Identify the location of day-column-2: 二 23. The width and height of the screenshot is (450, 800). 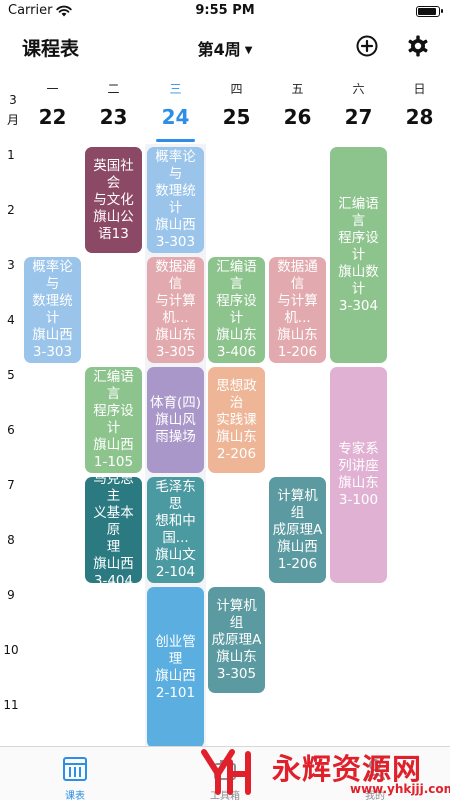
(113, 108).